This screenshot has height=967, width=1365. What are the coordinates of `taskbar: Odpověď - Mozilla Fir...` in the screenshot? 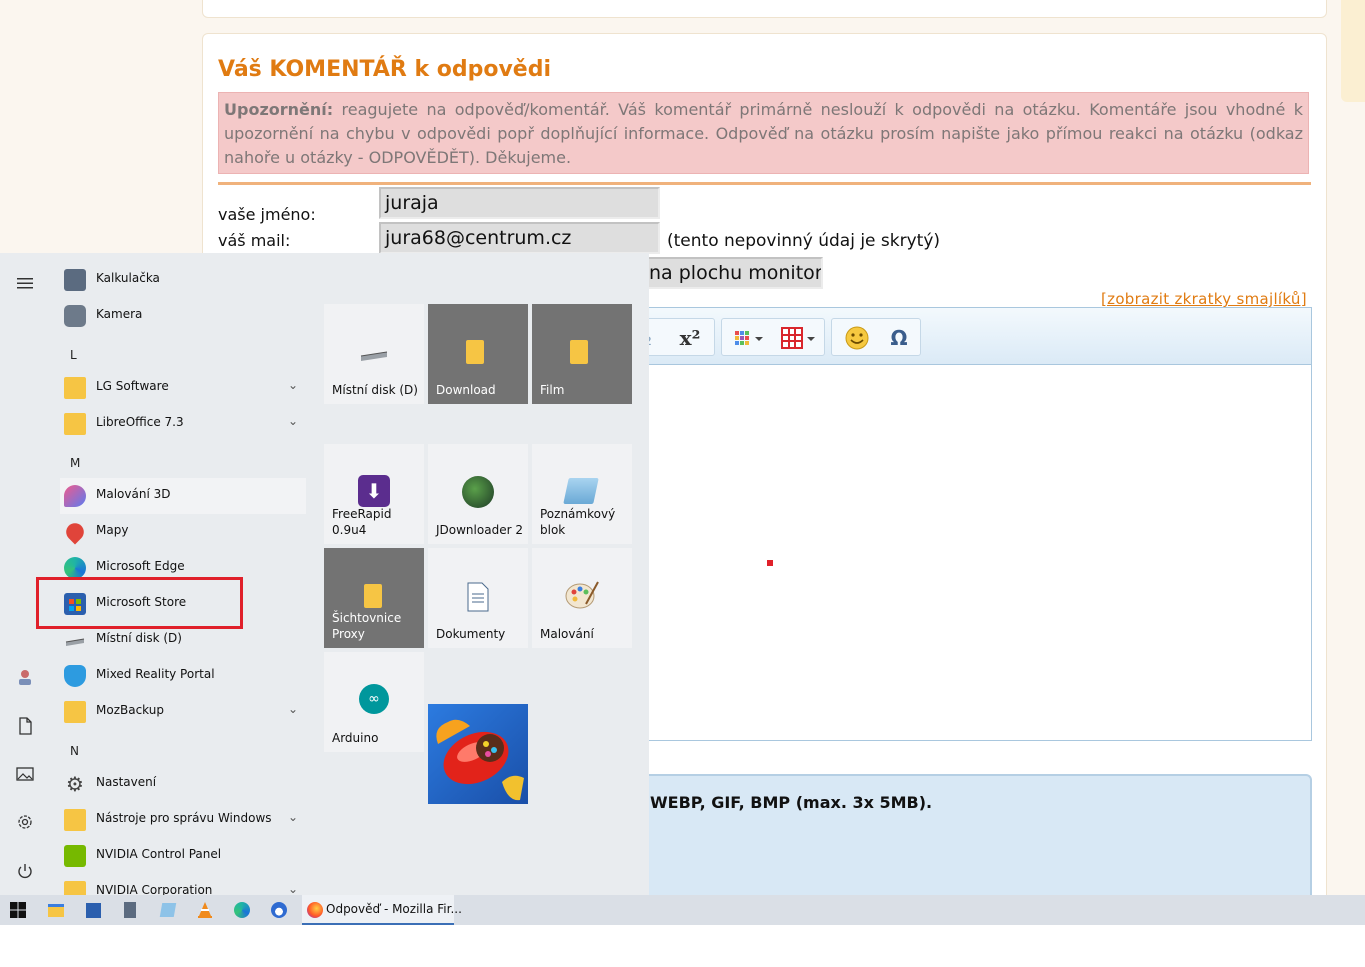 It's located at (682, 910).